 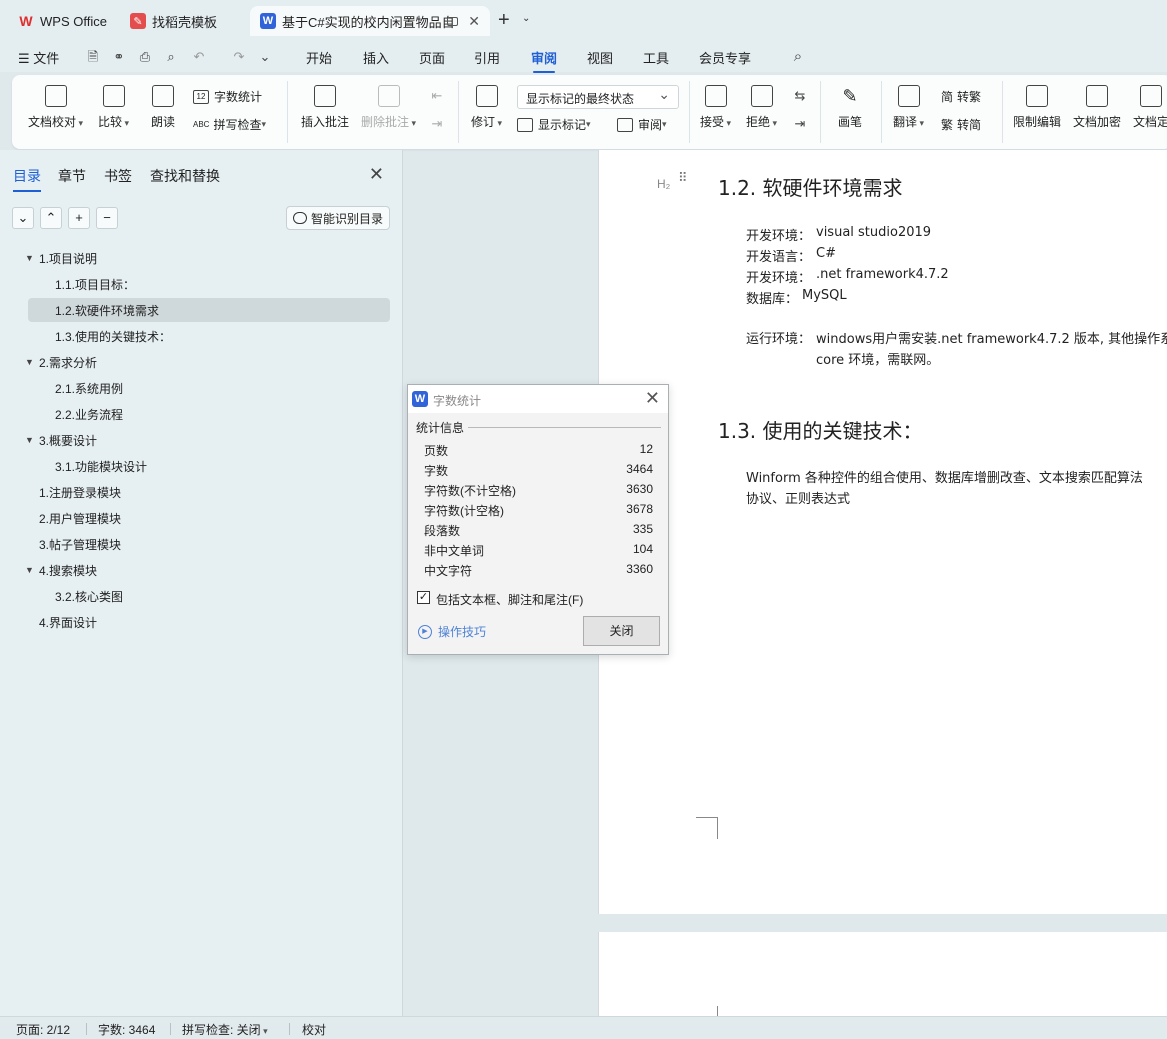 I want to click on encrypt-button: 文档加密, so click(x=1097, y=107).